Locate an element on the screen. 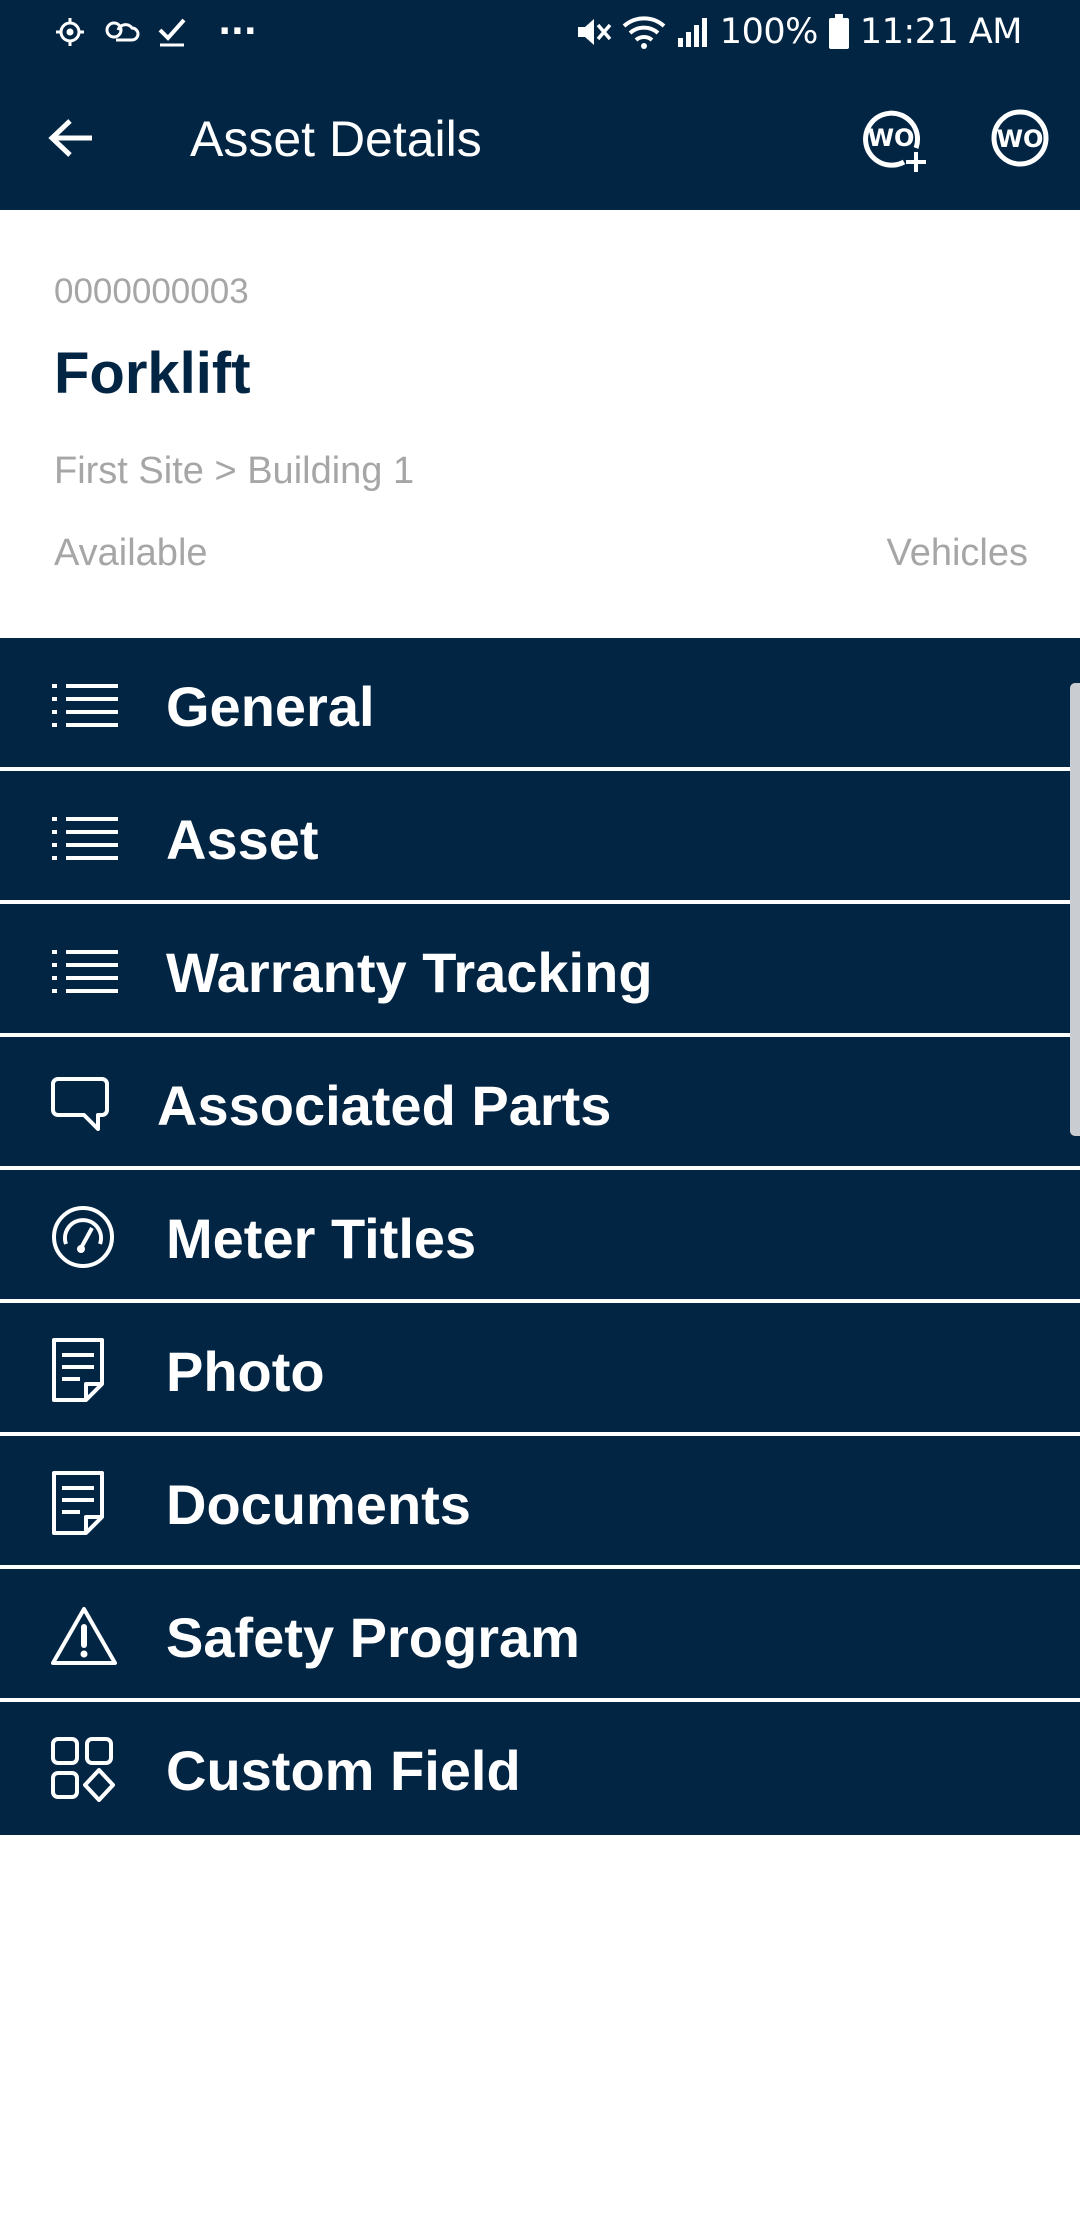  asset-status: Available is located at coordinates (131, 553).